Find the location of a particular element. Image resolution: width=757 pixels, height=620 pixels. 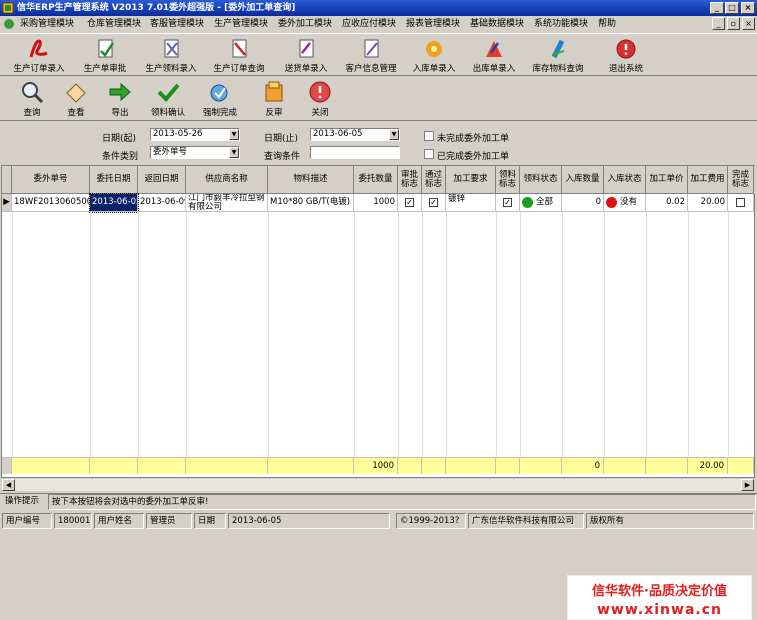

menu-system: 系统功能模块 is located at coordinates (561, 24).